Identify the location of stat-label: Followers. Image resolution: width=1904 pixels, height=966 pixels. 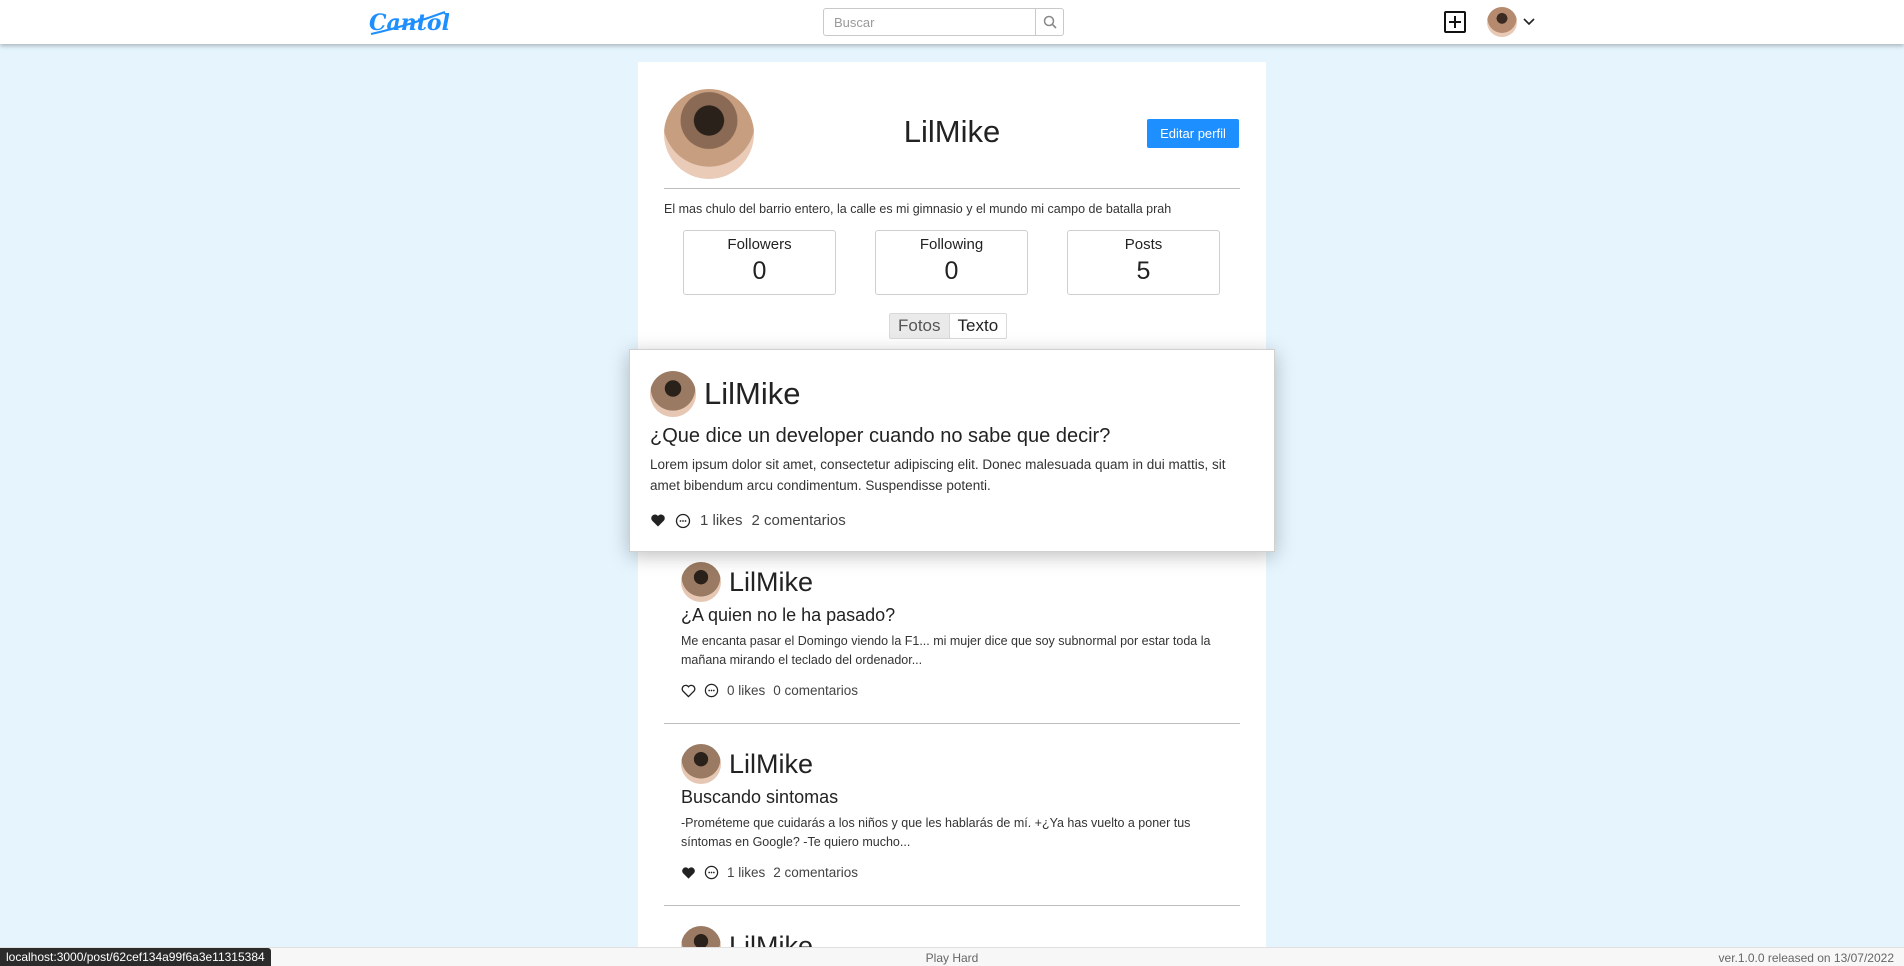
(759, 244).